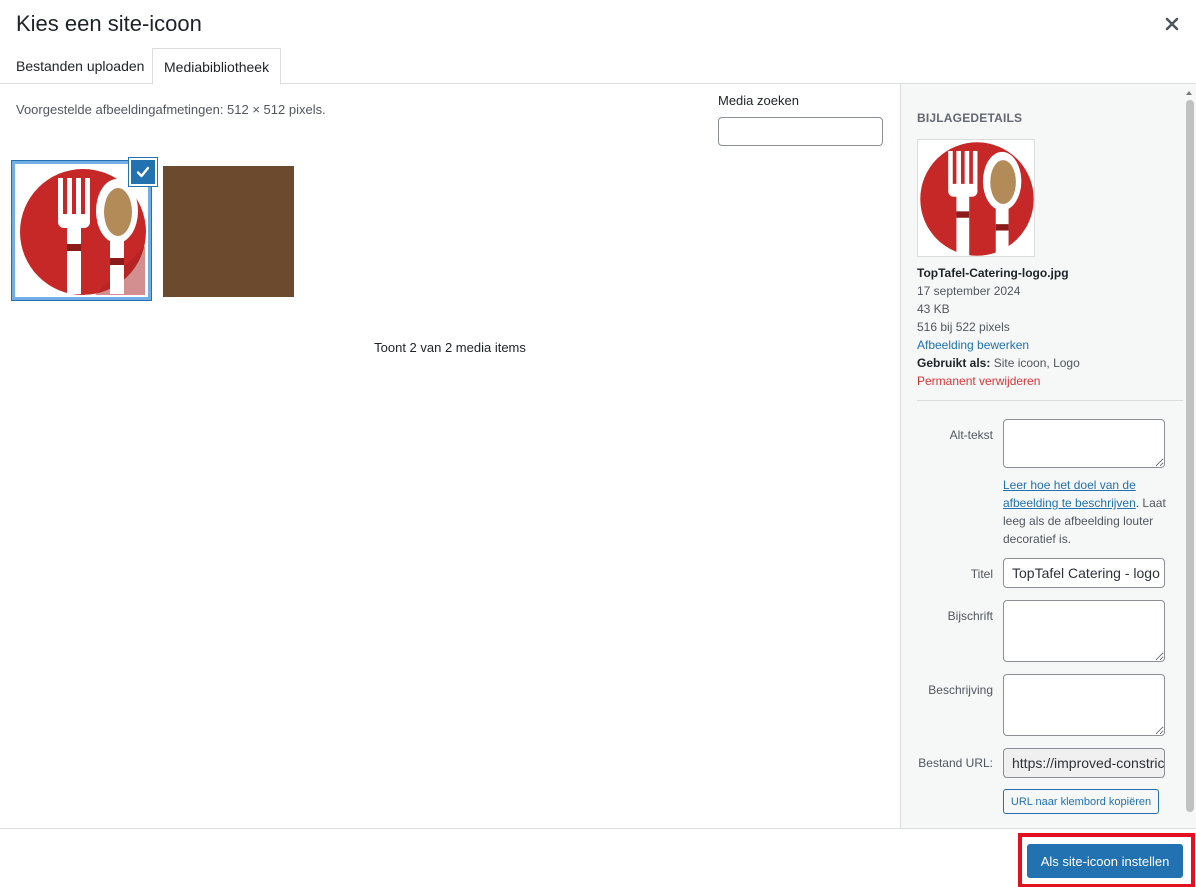 The image size is (1196, 887). I want to click on title-label: Titel, so click(981, 574).